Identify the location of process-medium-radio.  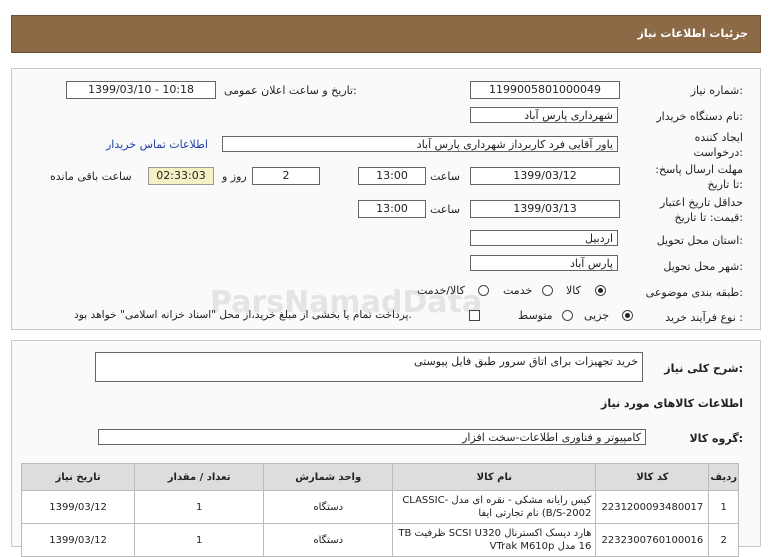
(567, 315).